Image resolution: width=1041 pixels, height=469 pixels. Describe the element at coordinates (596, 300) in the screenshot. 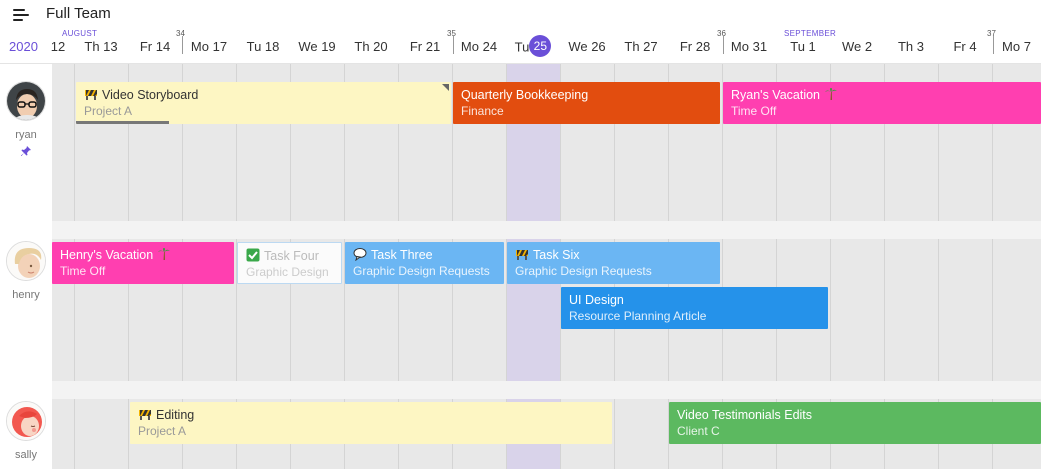

I see `task-title: UI Design` at that location.